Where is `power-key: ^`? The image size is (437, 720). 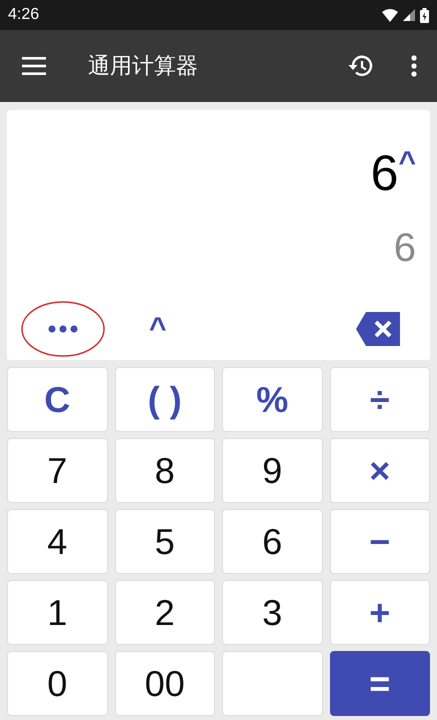
power-key: ^ is located at coordinates (158, 329).